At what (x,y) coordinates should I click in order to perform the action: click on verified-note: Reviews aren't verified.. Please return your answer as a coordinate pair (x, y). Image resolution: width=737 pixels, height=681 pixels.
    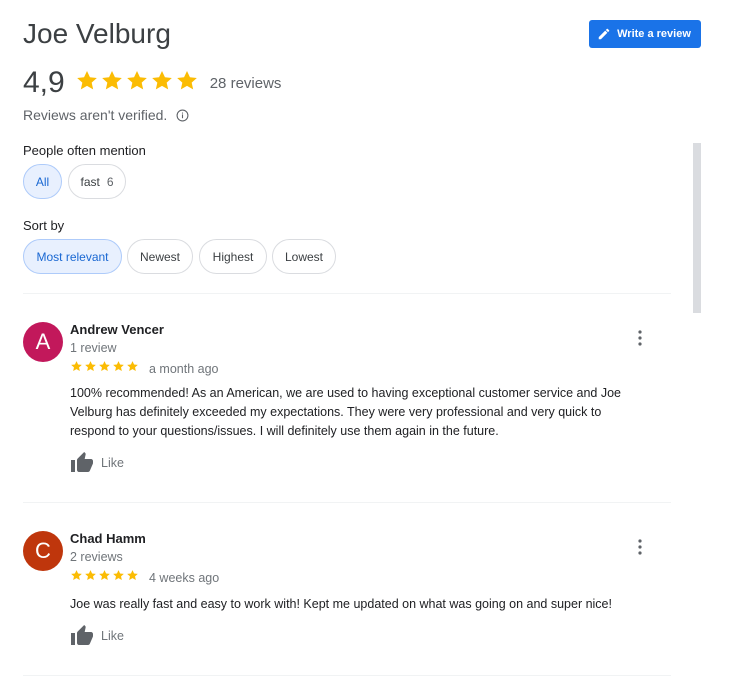
    Looking at the image, I should click on (106, 115).